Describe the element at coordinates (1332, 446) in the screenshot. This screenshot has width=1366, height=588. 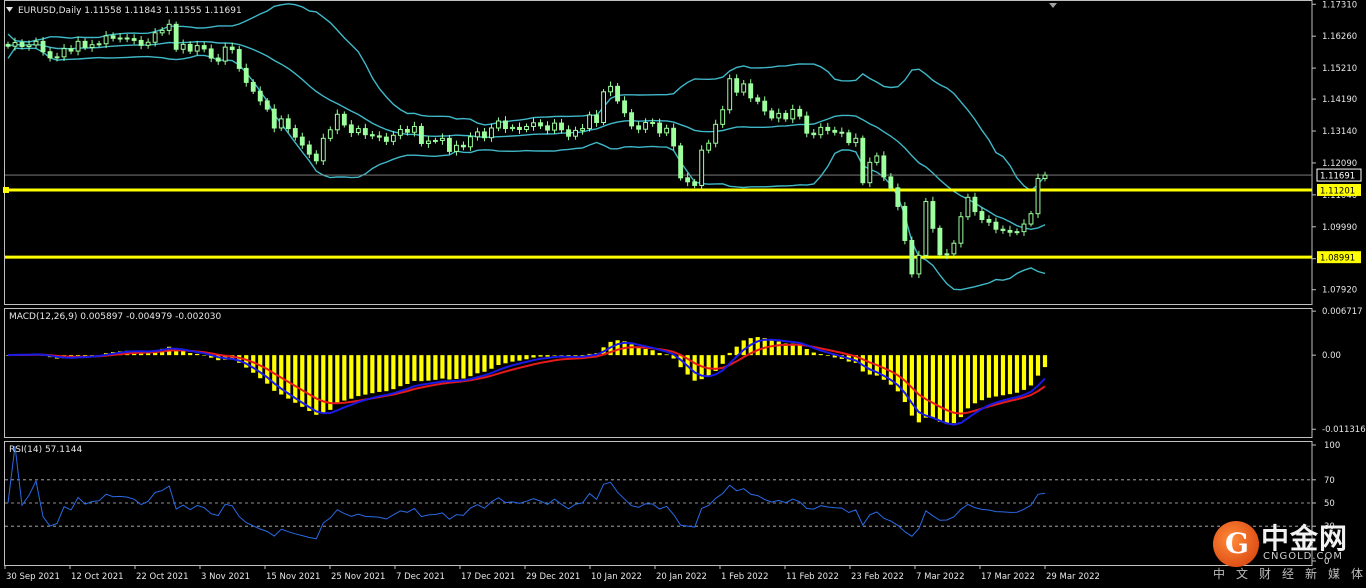
I see `rsi-tick-label: 100` at that location.